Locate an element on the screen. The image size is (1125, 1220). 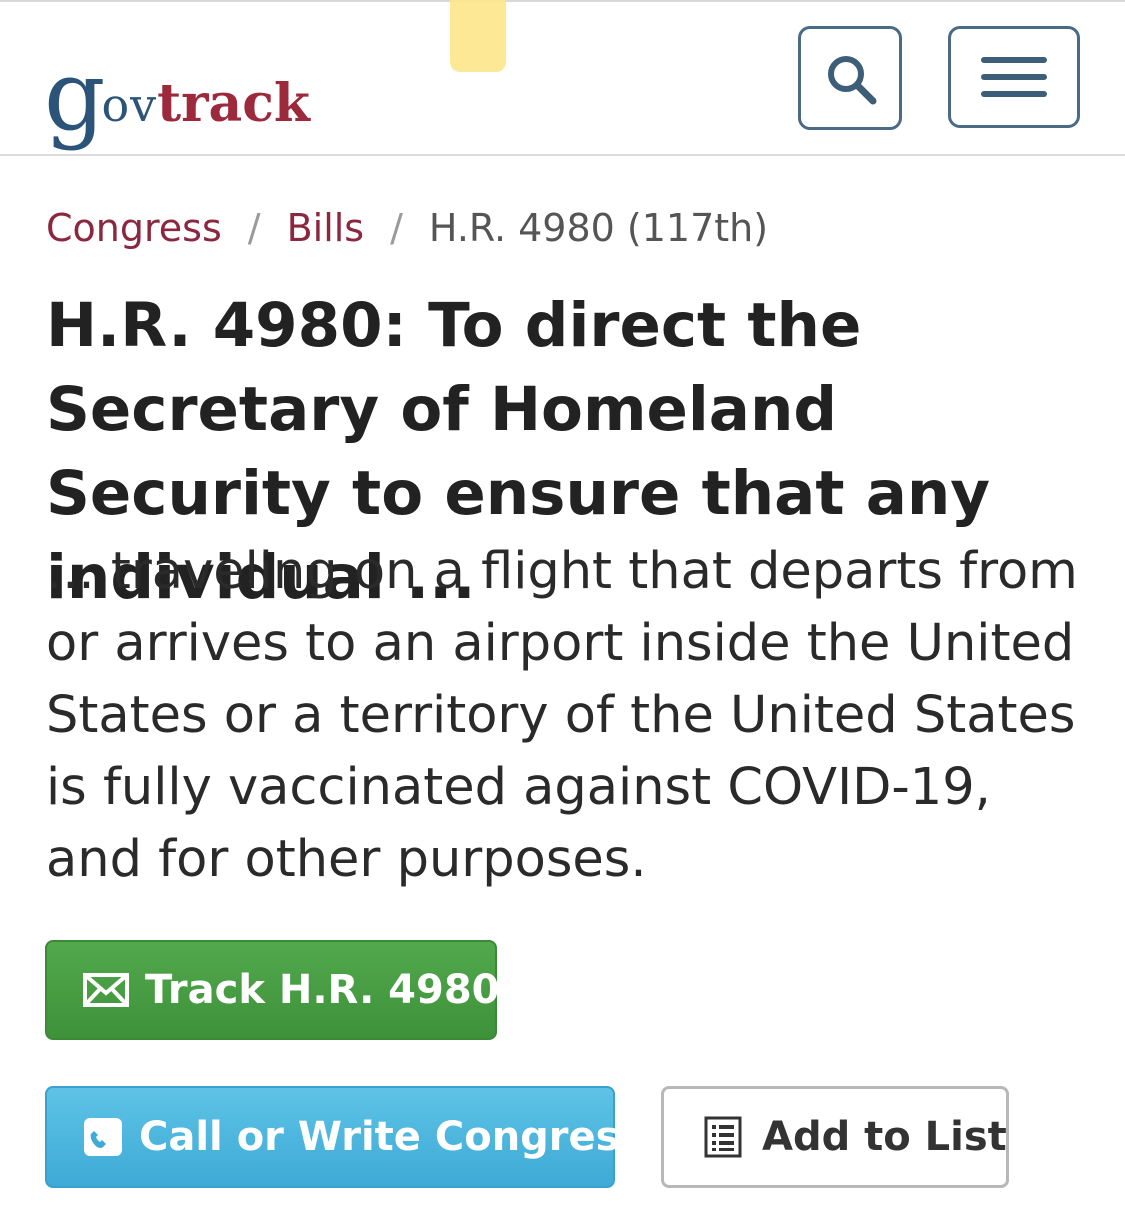
call-or-write-congress-label: Call or Write Congress is located at coordinates (391, 1137).